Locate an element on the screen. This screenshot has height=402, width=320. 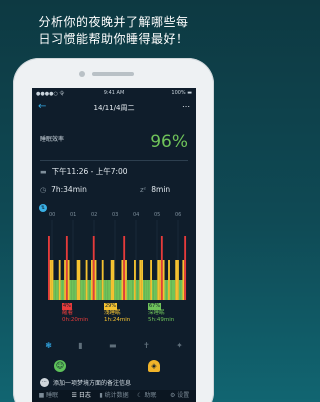
hour-label: 04 is located at coordinates (136, 215).